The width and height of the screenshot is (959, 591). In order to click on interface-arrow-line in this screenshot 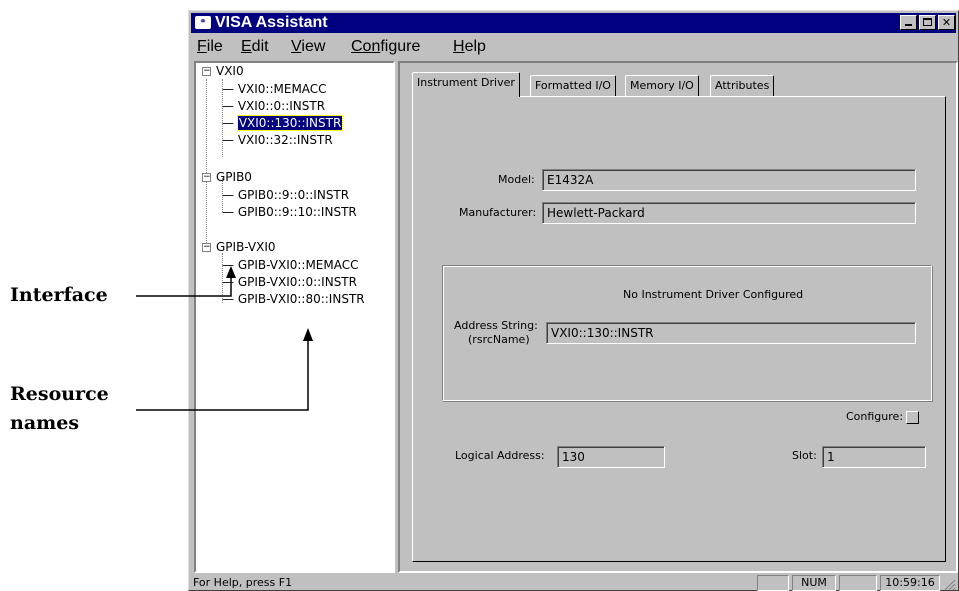, I will do `click(184, 286)`.